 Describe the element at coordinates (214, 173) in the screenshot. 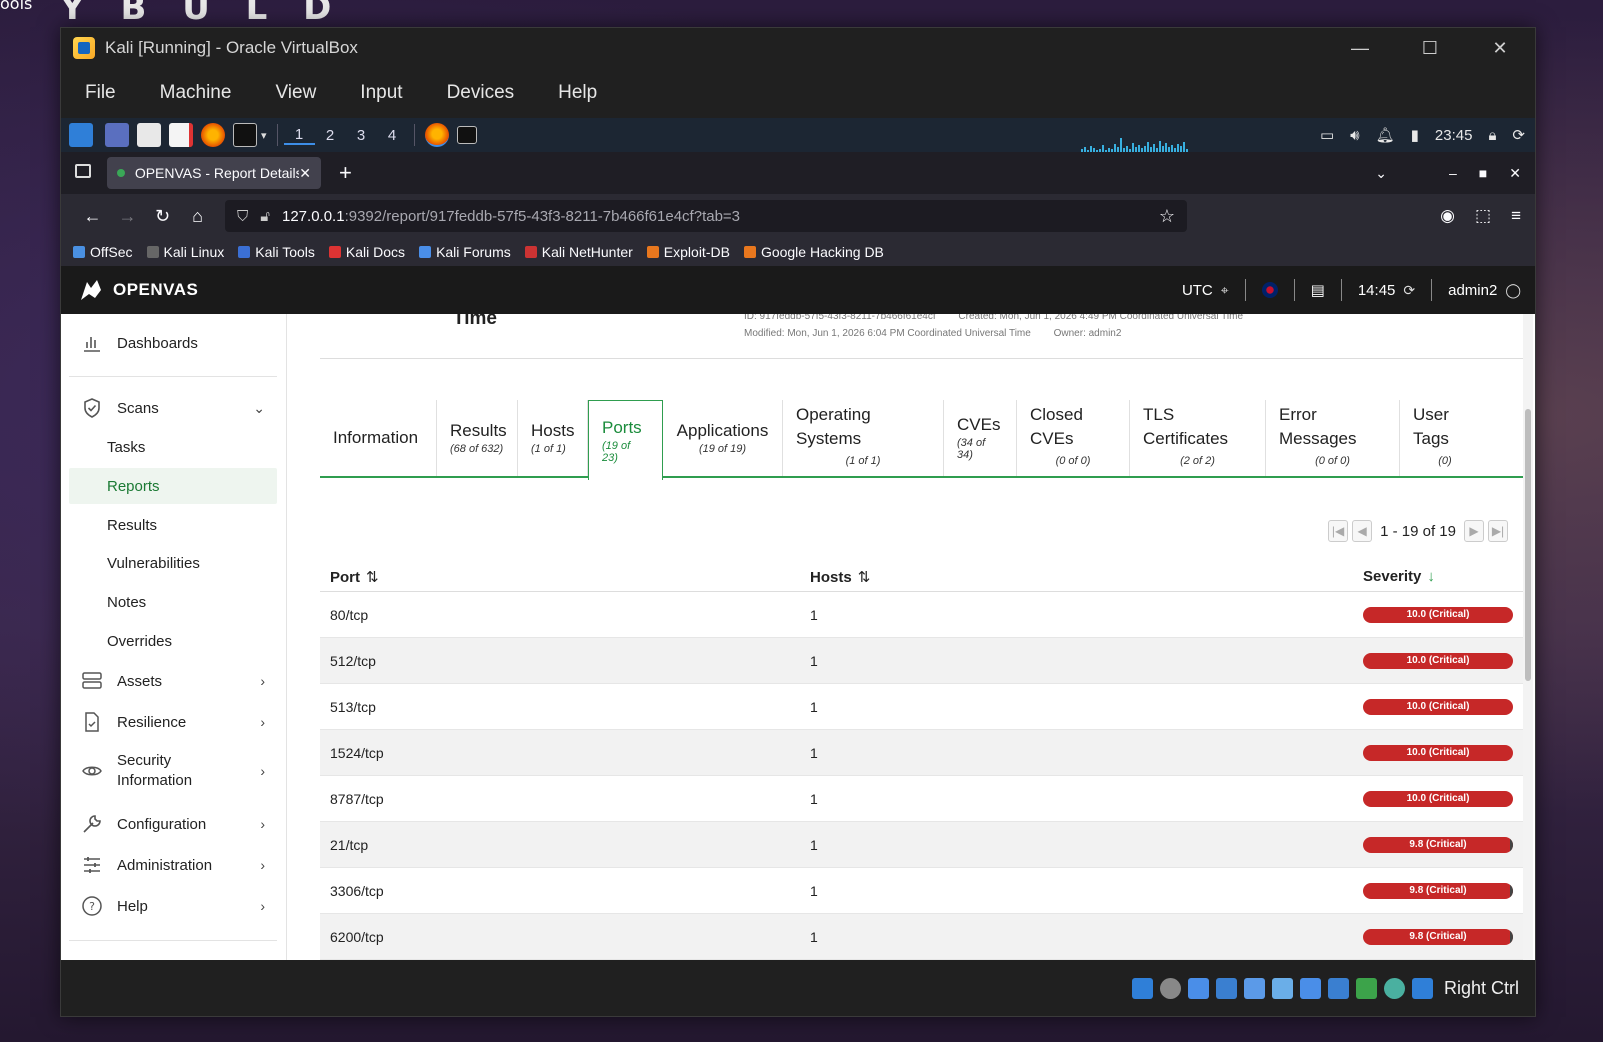

I see `browser-tab-active: OPENVAS - Report Details ✕` at that location.